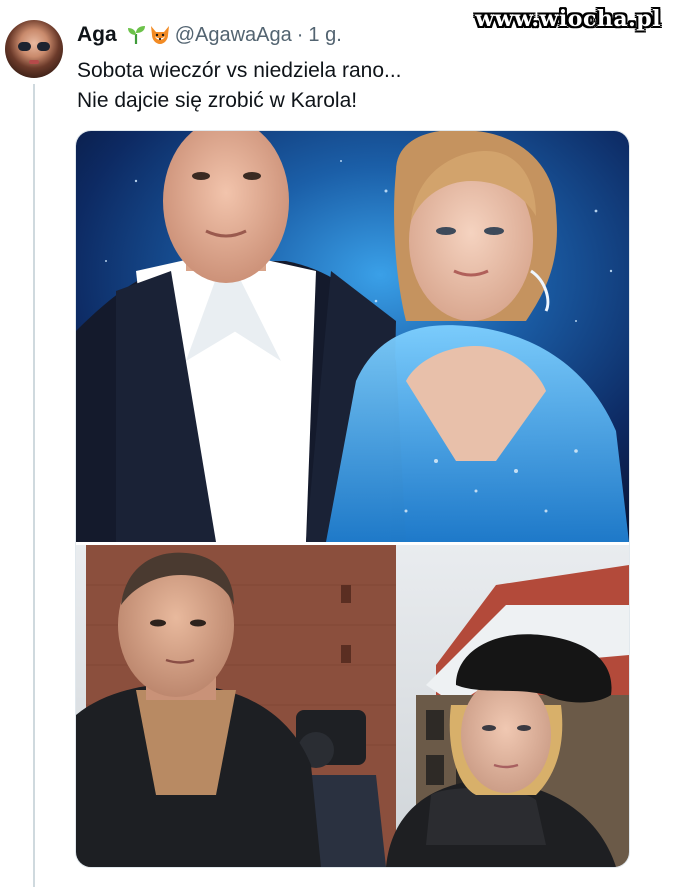 The height and width of the screenshot is (887, 677). What do you see at coordinates (568, 19) in the screenshot?
I see `watermark: www.wiocha.pl` at bounding box center [568, 19].